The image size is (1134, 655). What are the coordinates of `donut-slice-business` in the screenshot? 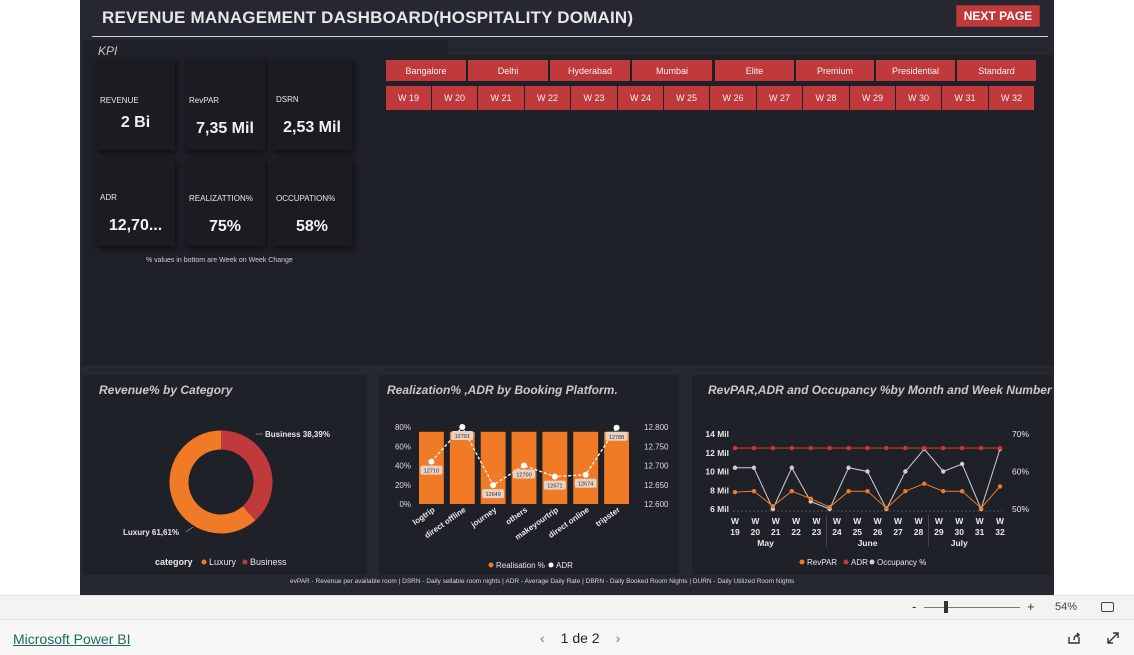 It's located at (246, 475).